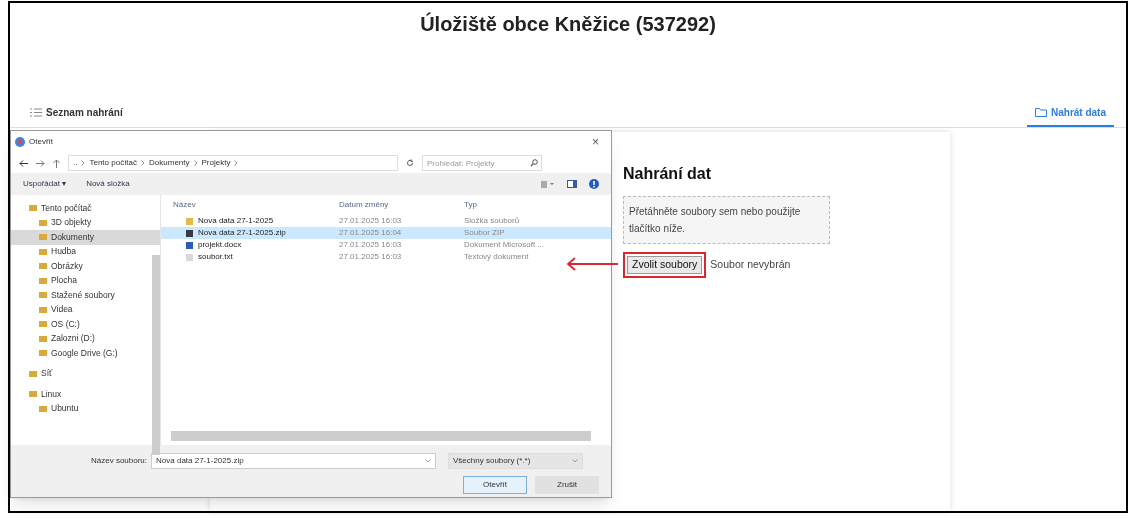  Describe the element at coordinates (594, 184) in the screenshot. I see `help-icon` at that location.